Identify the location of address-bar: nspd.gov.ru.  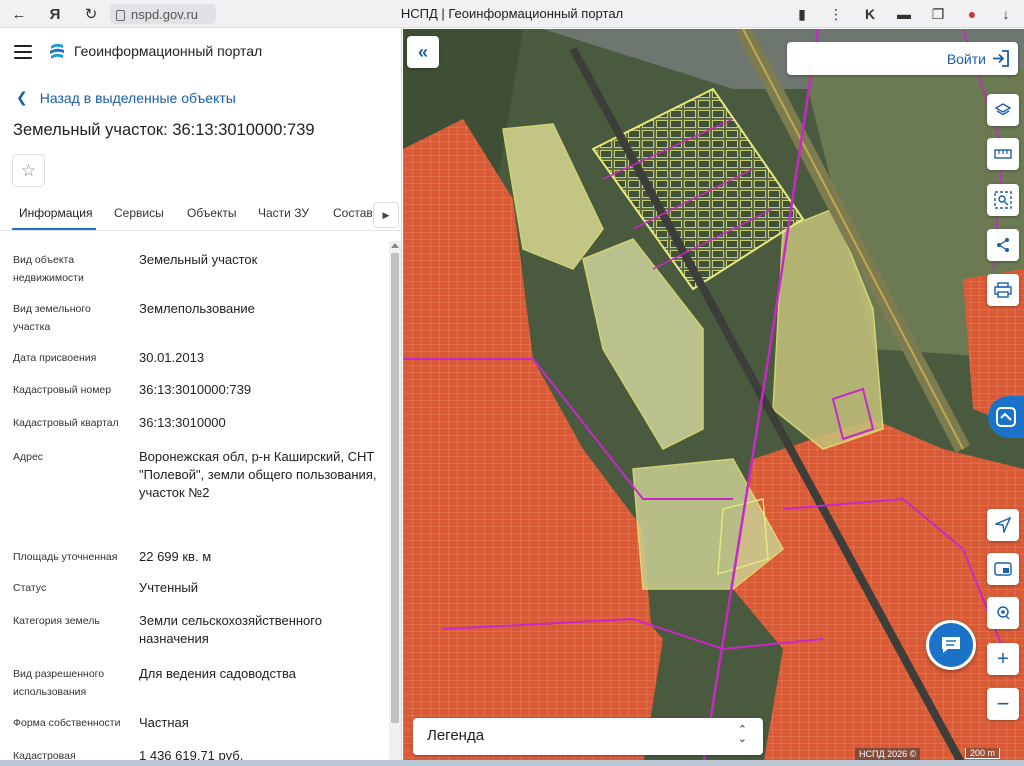
(163, 14).